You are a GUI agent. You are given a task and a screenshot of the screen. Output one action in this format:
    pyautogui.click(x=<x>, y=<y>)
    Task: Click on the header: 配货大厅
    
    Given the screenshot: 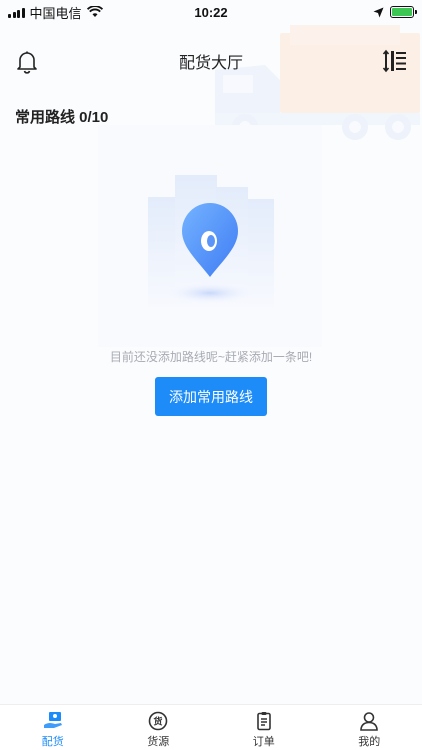 What is the action you would take?
    pyautogui.click(x=211, y=61)
    